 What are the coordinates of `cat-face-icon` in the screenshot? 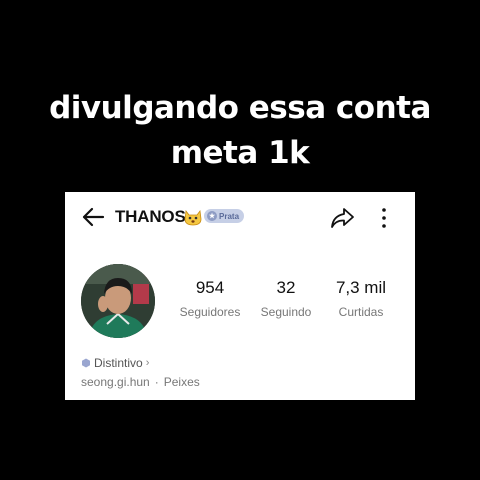 It's located at (193, 217).